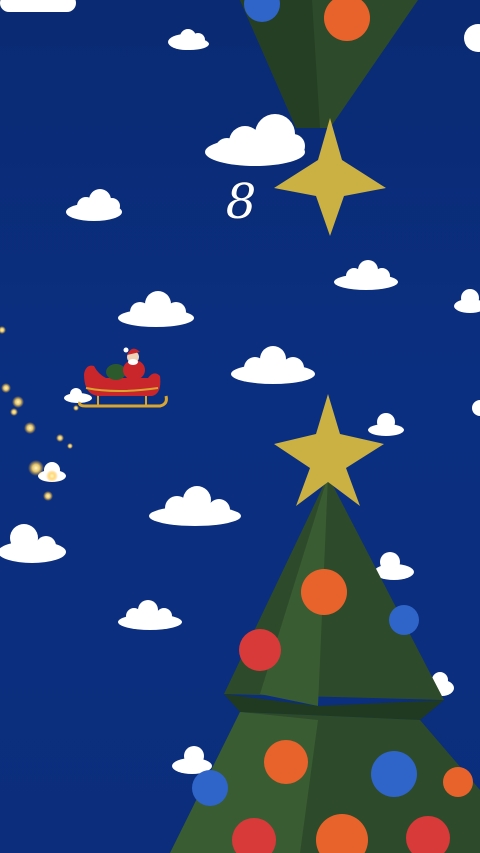 Image resolution: width=480 pixels, height=853 pixels. I want to click on gift-sack, so click(116, 372).